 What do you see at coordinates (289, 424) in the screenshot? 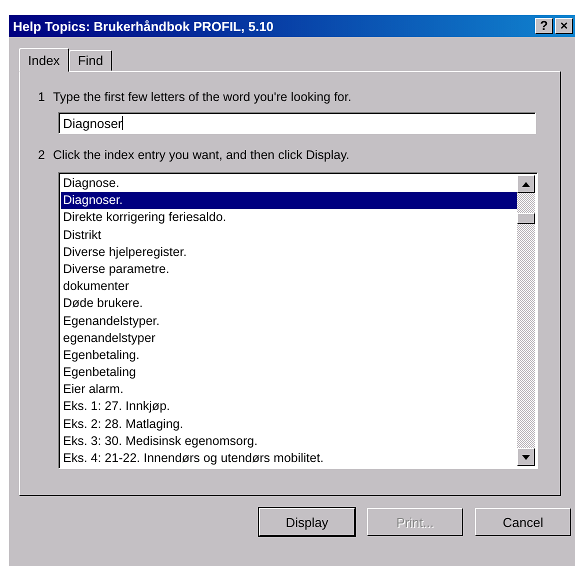
I see `list-item: Eks. 2: 28. Matlaging.` at bounding box center [289, 424].